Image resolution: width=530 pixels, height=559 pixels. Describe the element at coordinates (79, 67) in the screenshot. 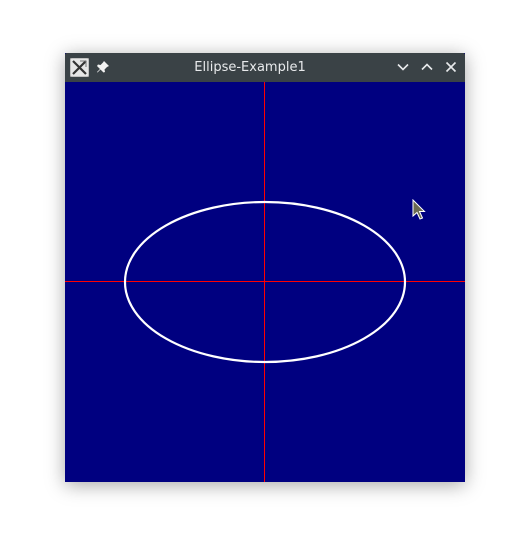

I see `x-app-icon` at that location.